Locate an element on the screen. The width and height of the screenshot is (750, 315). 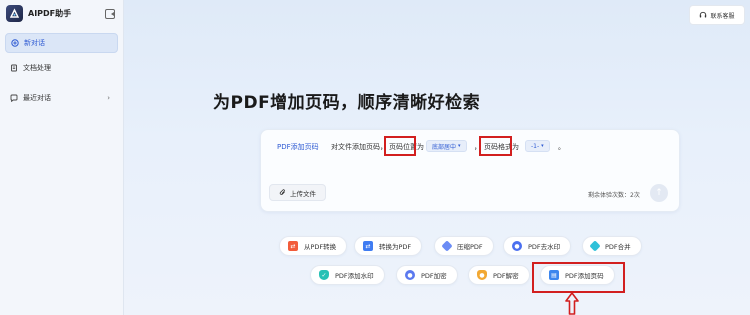
highlight-box-add-page-number is located at coordinates (578, 277).